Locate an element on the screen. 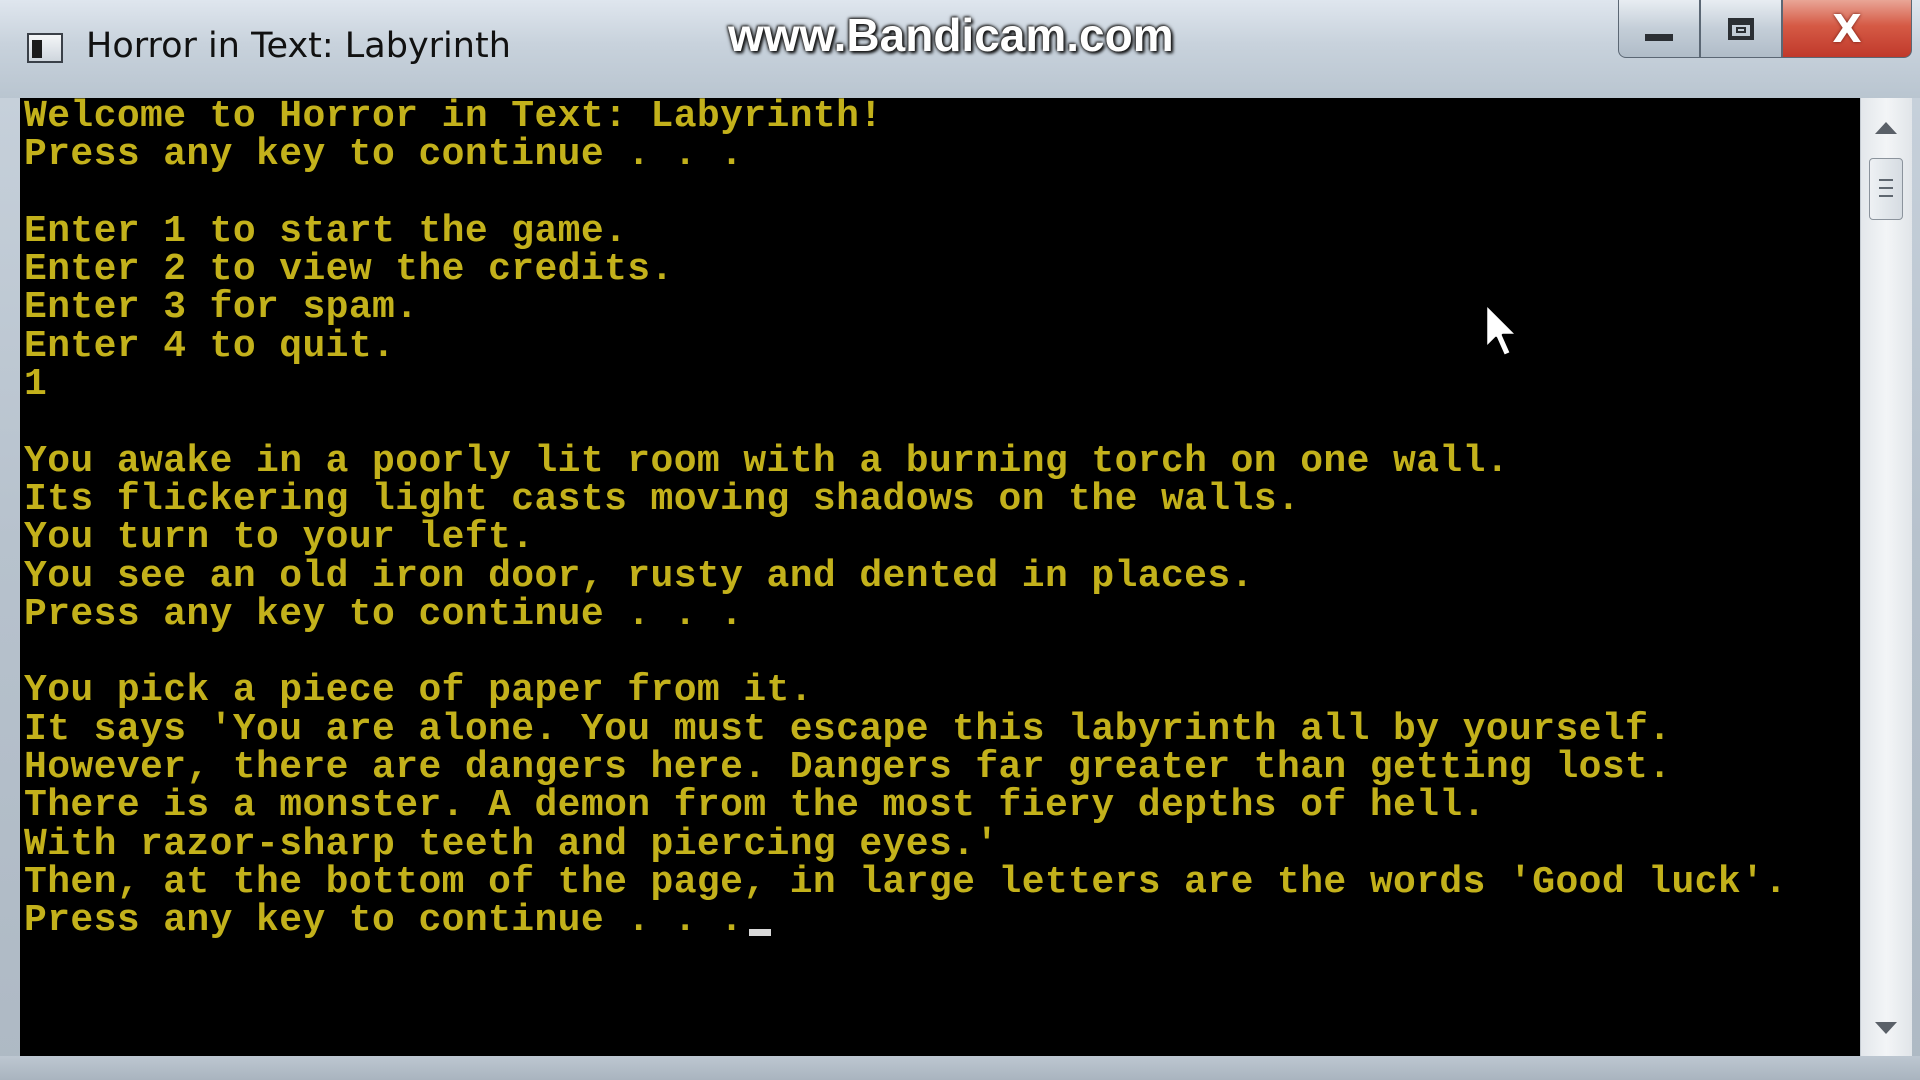 This screenshot has height=1080, width=1920. arrow-up-icon is located at coordinates (1886, 128).